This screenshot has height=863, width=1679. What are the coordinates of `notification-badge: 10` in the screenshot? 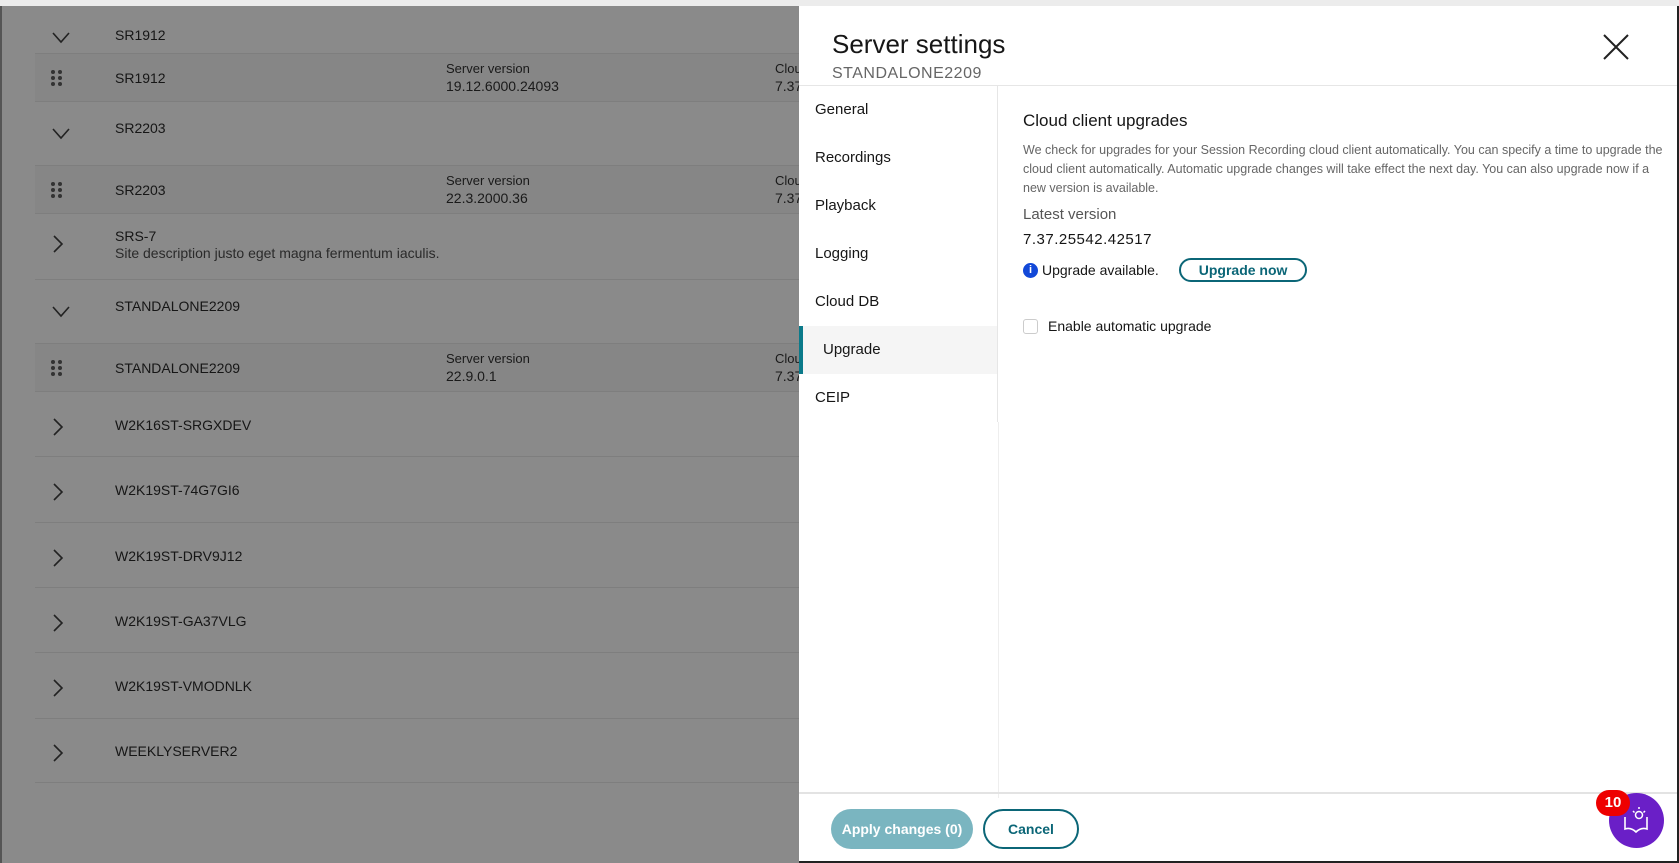 It's located at (1613, 803).